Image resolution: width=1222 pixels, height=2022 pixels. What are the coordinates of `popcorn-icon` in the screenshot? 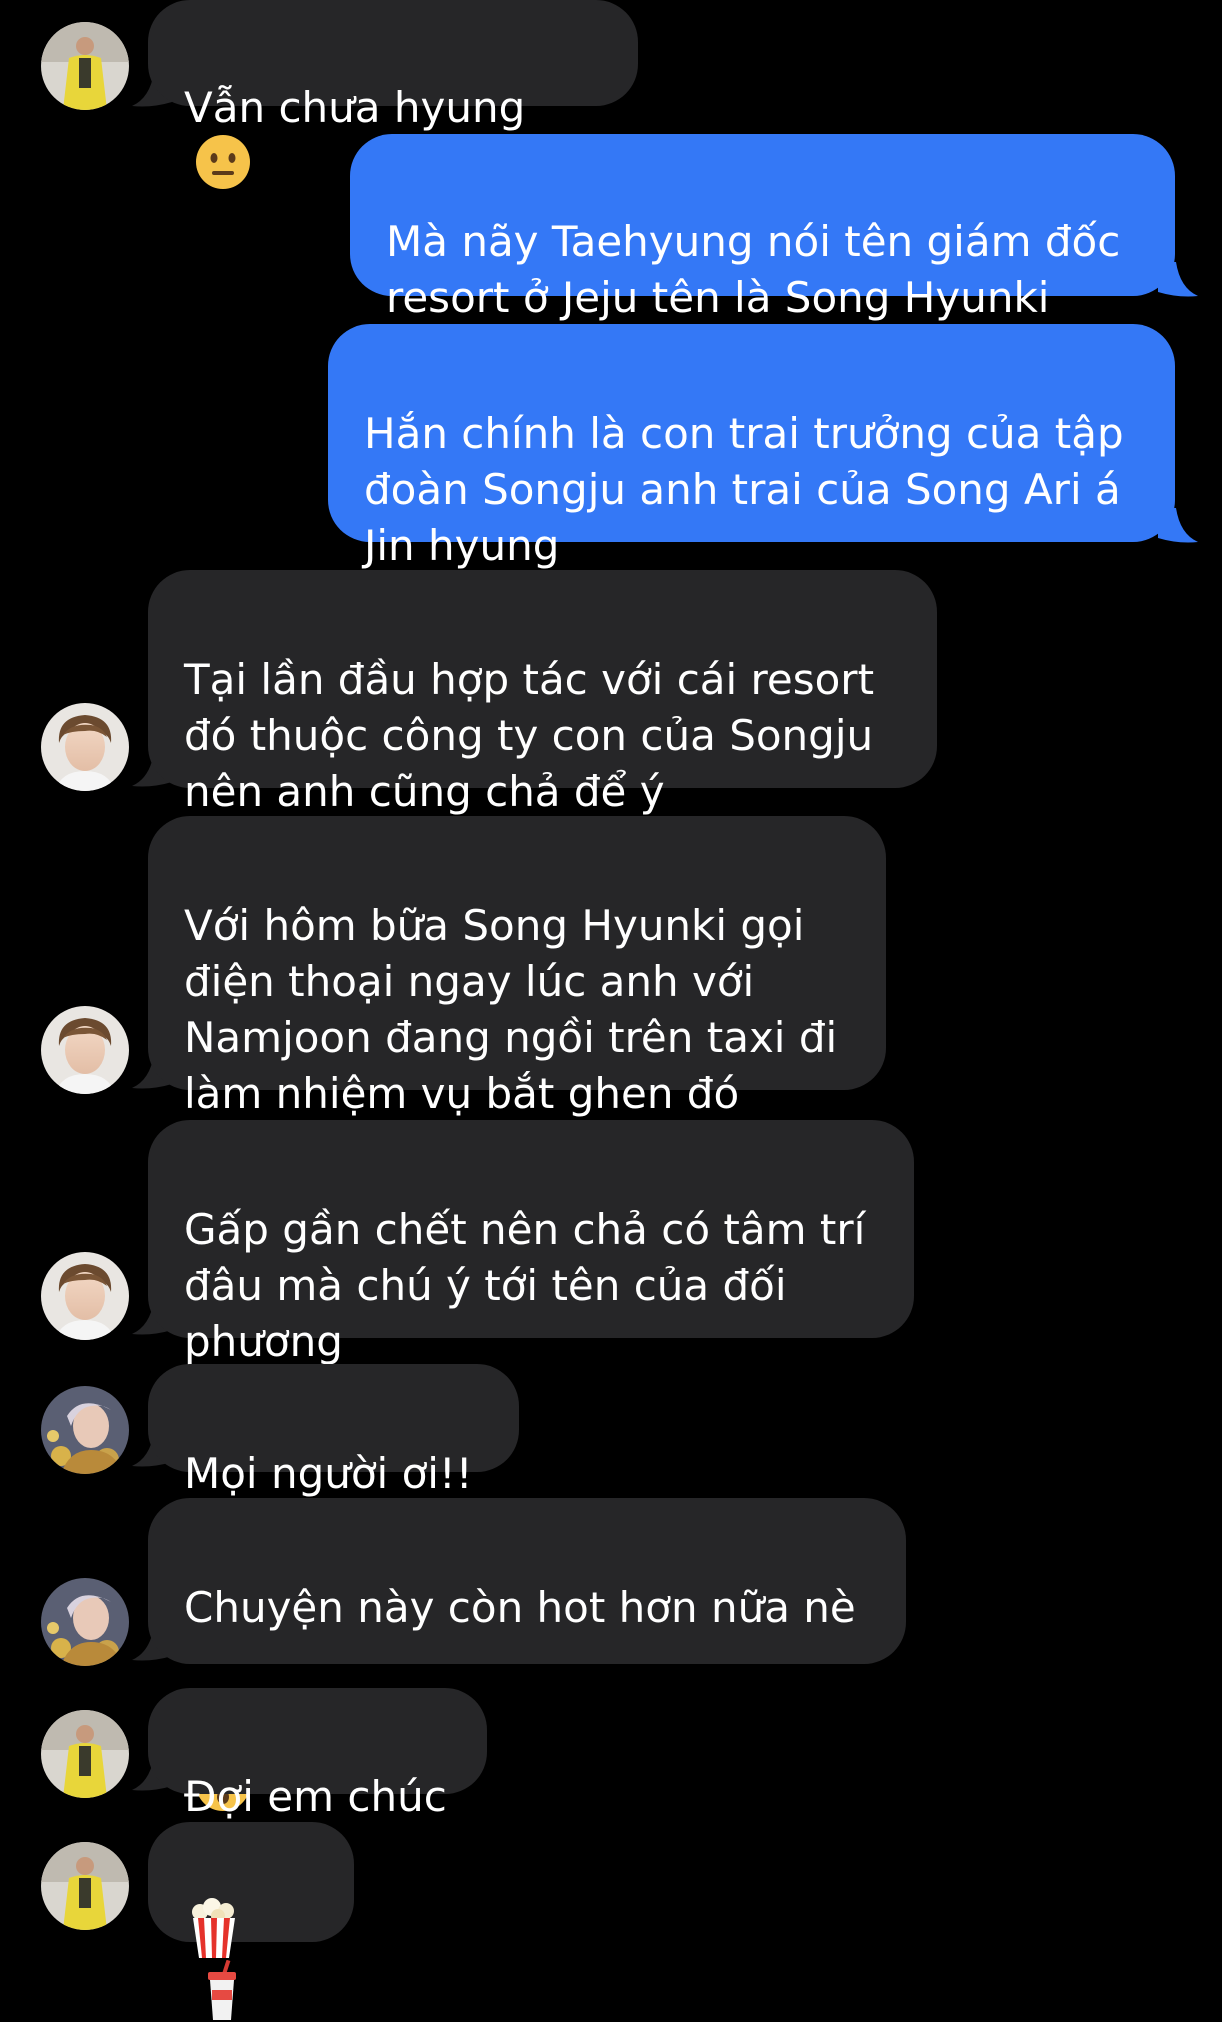 It's located at (213, 1928).